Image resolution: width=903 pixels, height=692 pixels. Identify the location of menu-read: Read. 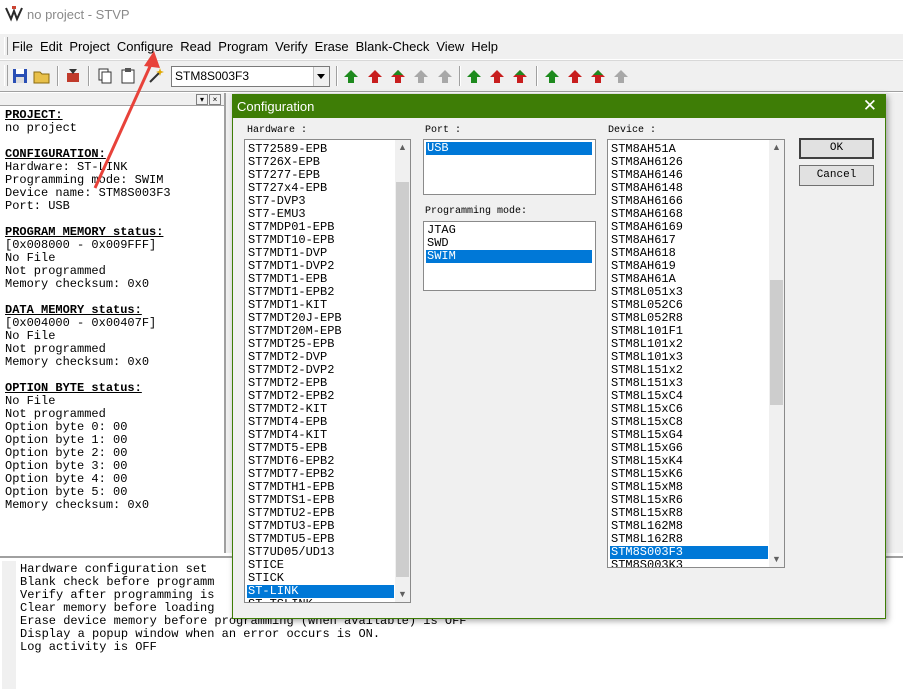
(195, 46).